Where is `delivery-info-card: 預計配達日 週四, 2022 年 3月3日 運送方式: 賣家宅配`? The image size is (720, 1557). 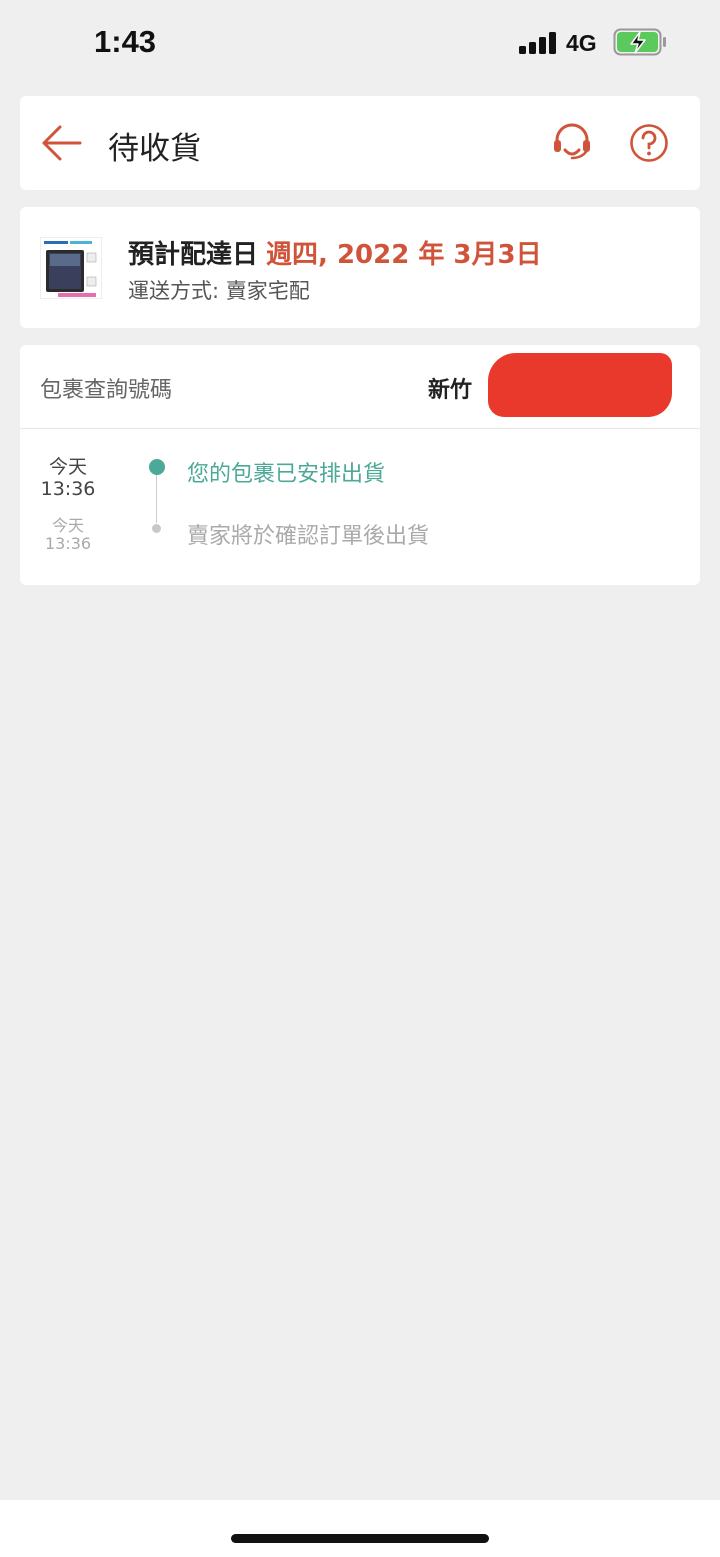
delivery-info-card: 預計配達日 週四, 2022 年 3月3日 運送方式: 賣家宅配 is located at coordinates (360, 267).